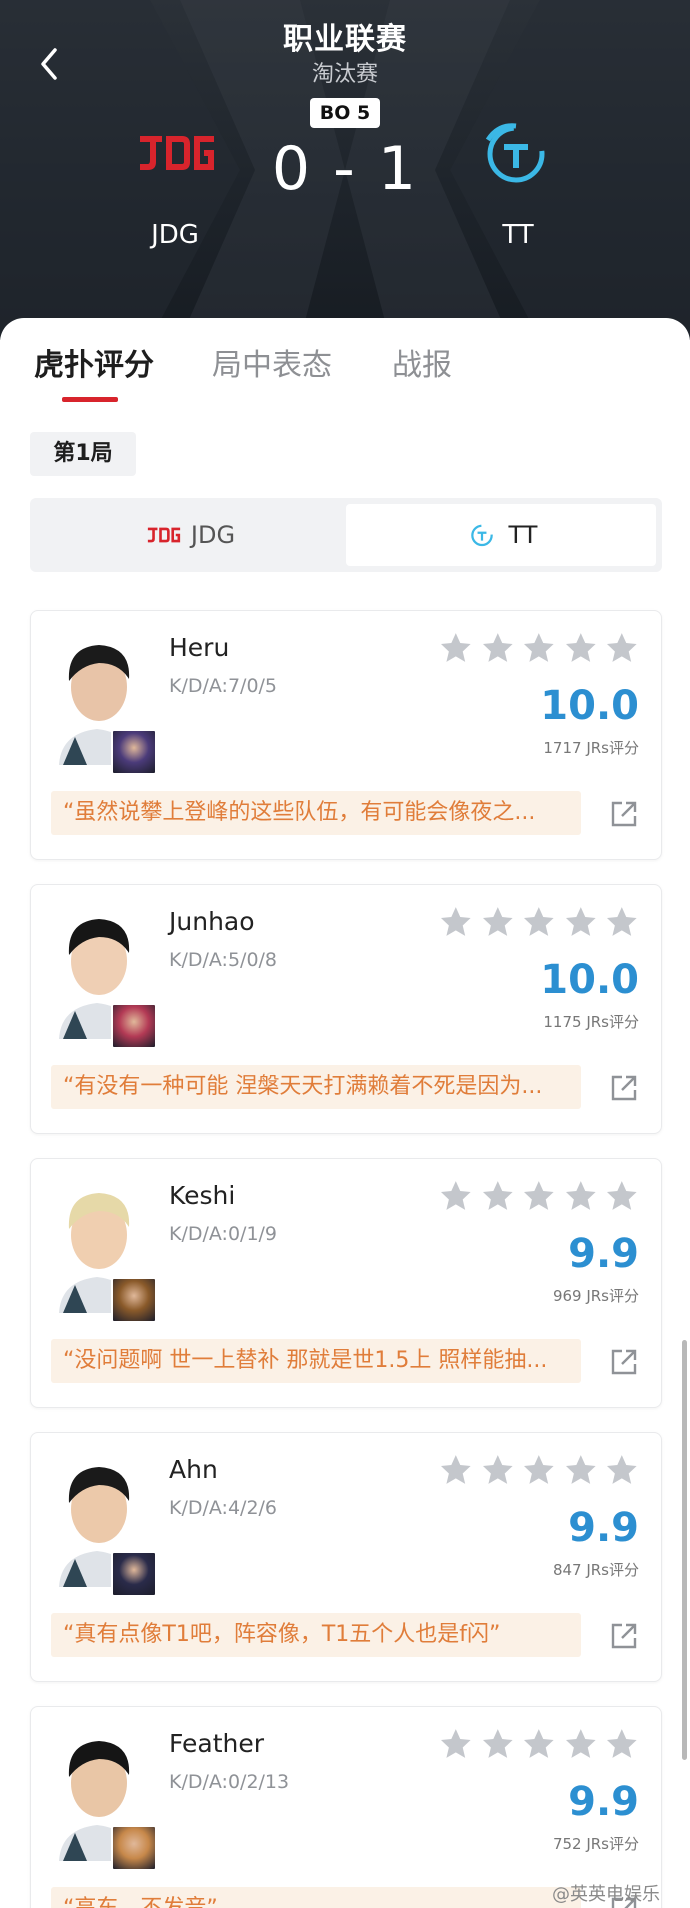 The image size is (690, 1908). What do you see at coordinates (422, 362) in the screenshot?
I see `tab-match-report: 战报` at bounding box center [422, 362].